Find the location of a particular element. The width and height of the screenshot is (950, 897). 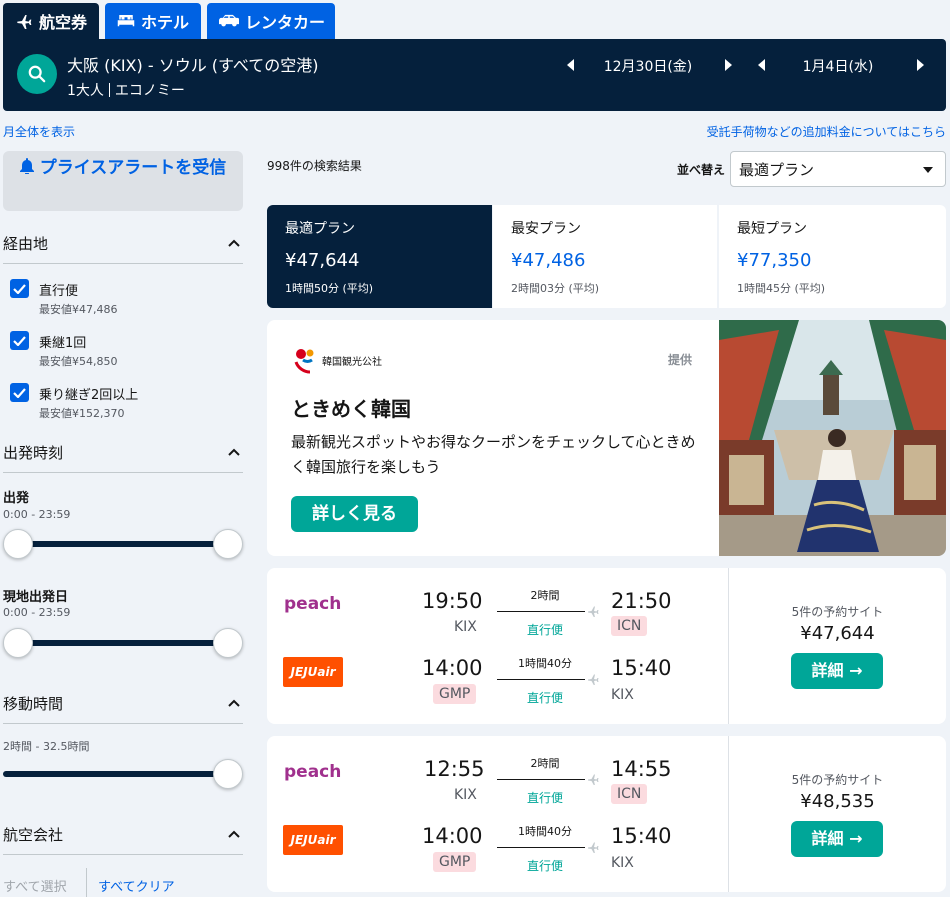

return-time-range: 0:00 - 23:59 is located at coordinates (37, 612).